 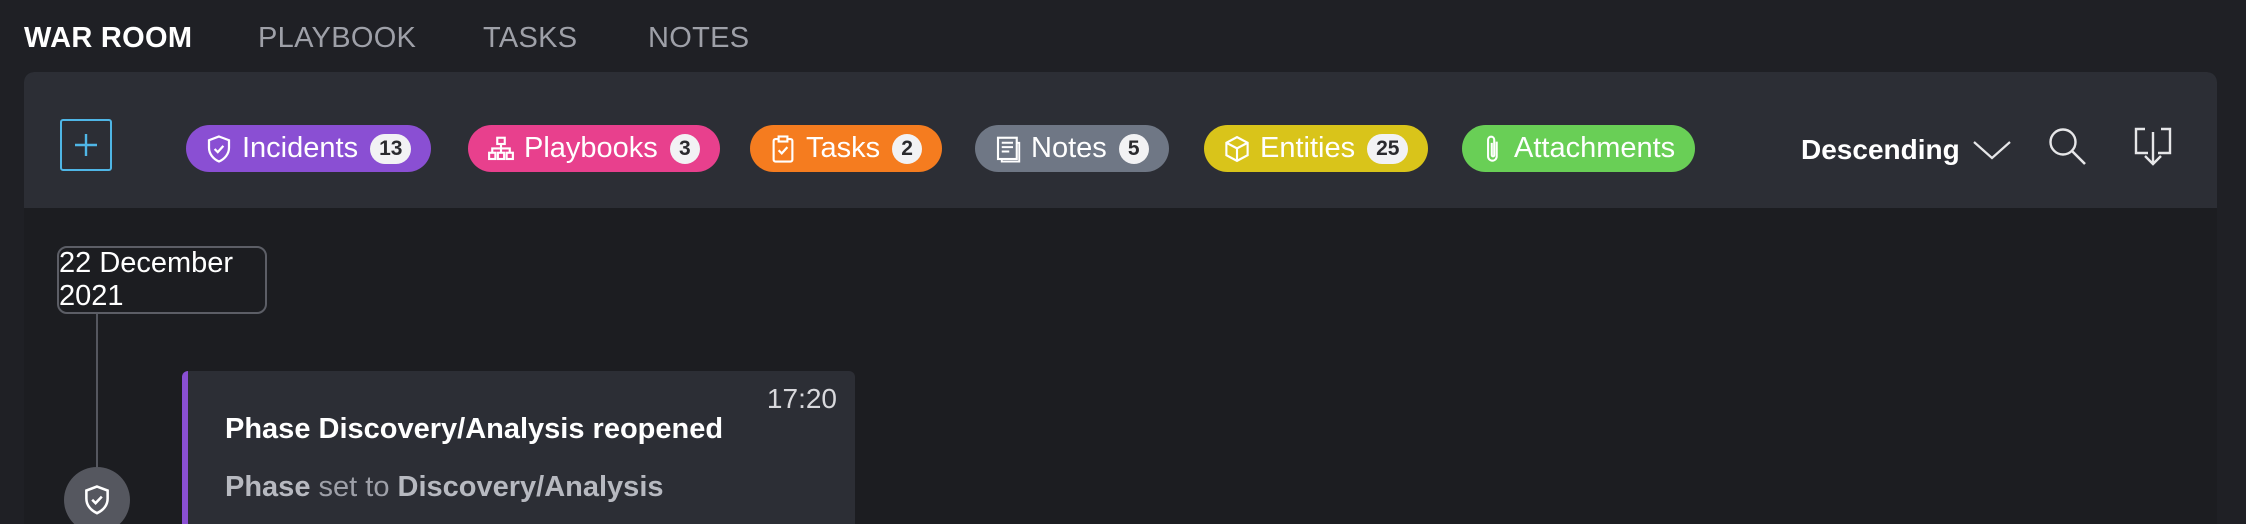 I want to click on filter-playbooks: Playbooks 3, so click(x=594, y=148).